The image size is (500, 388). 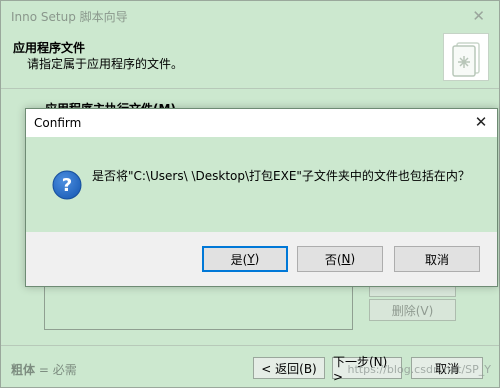 I want to click on footer-divider, so click(x=250, y=345).